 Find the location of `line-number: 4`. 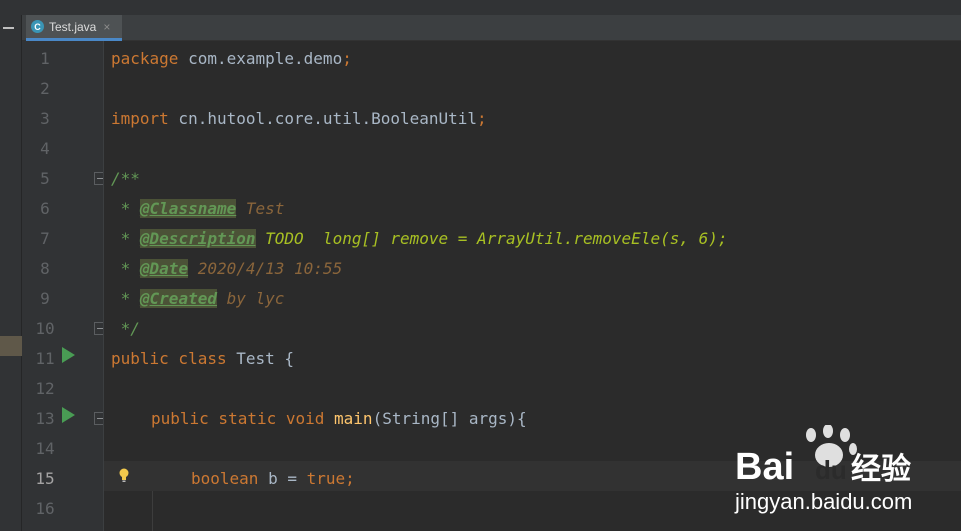

line-number: 4 is located at coordinates (45, 148).